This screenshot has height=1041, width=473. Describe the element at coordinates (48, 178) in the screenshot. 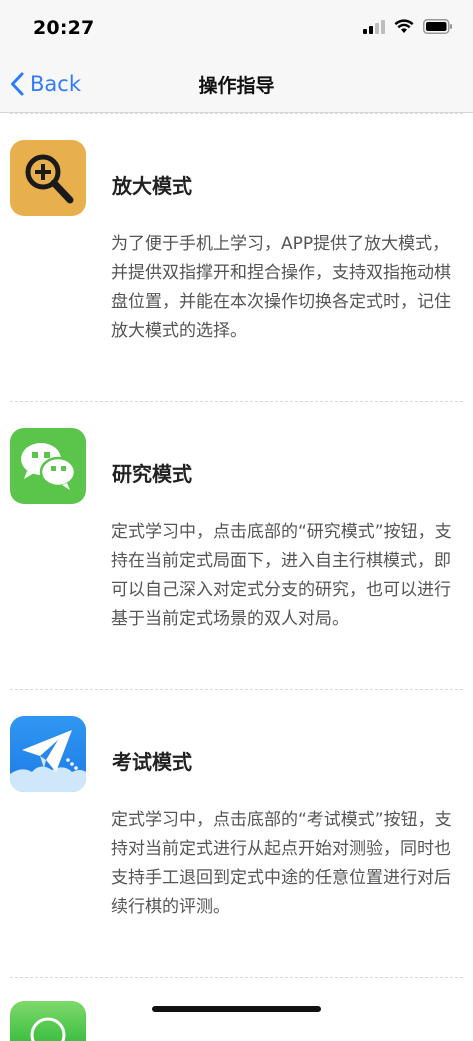

I see `magnifier-icon` at that location.